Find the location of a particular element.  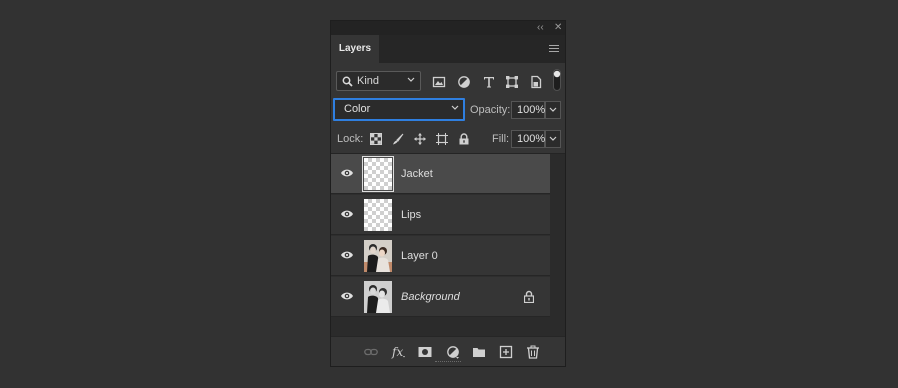

layer-row-layer-0: Layer 0 is located at coordinates (440, 256).